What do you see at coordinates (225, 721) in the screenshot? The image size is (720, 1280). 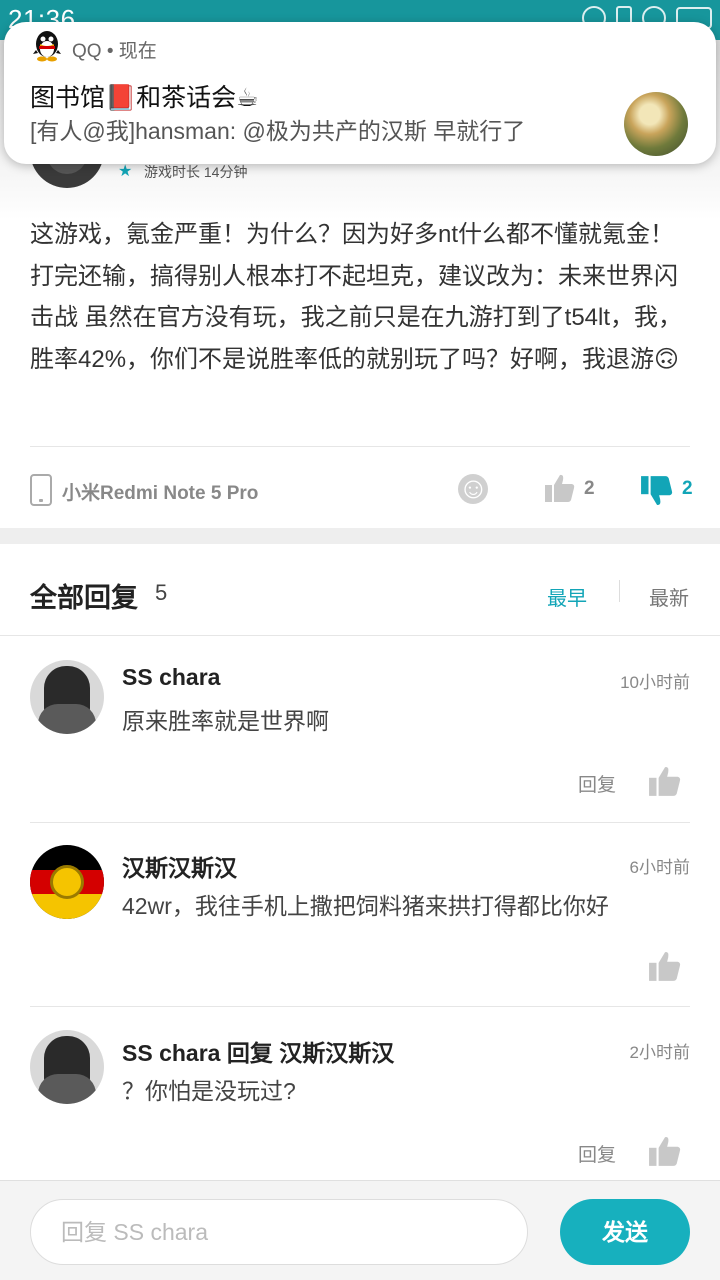 I see `reply-text: 原来胜率就是世界啊` at bounding box center [225, 721].